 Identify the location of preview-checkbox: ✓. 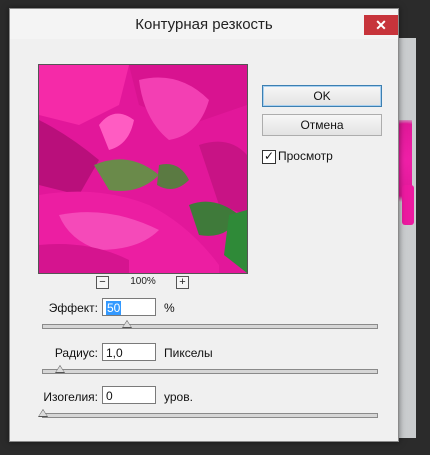
(269, 157).